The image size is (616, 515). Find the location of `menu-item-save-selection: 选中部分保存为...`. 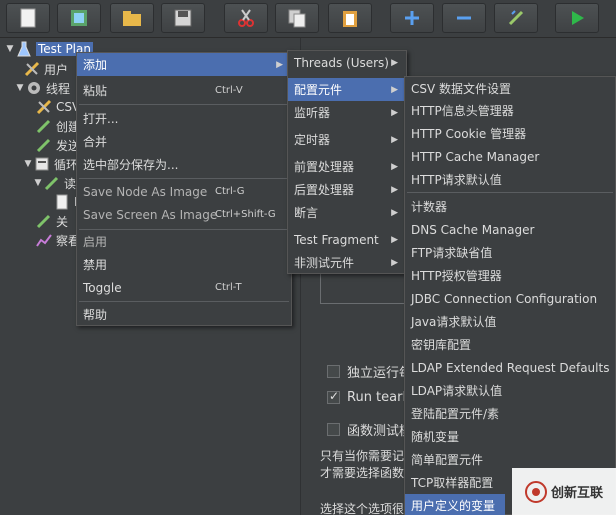

menu-item-save-selection: 选中部分保存为... is located at coordinates (184, 164).